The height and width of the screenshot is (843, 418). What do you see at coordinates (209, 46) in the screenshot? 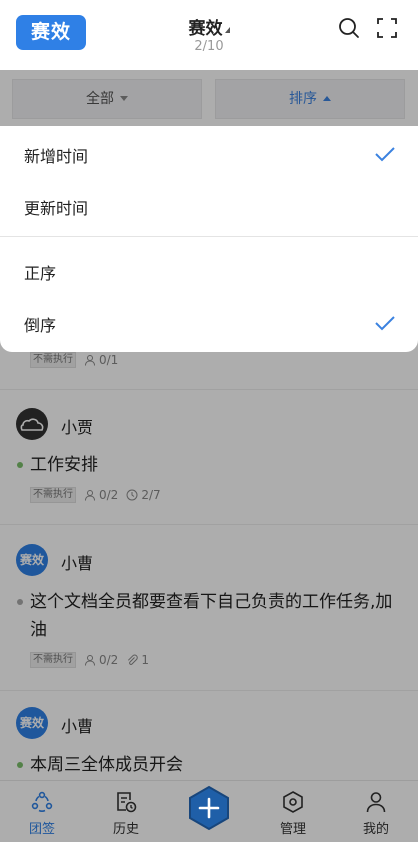
I see `page-counter: 2/10` at bounding box center [209, 46].